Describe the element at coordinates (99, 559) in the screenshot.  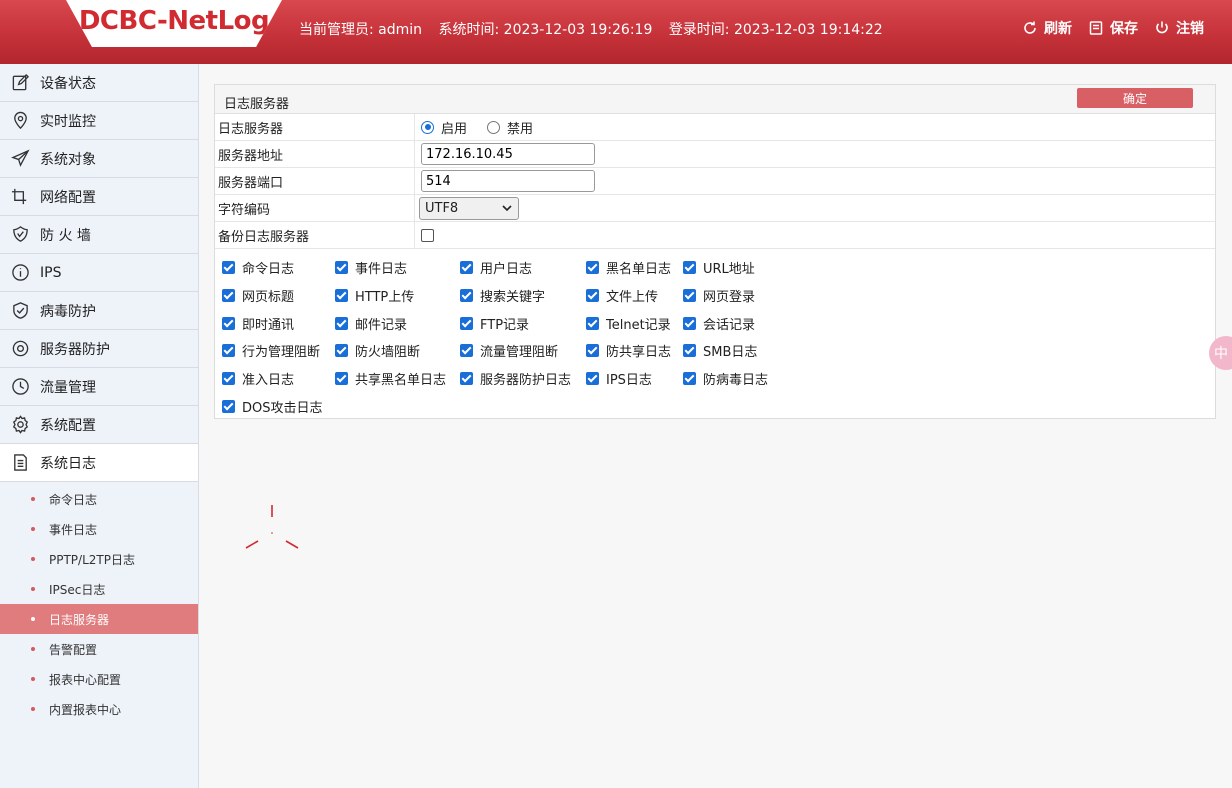
I see `sub-item-pptp-l2tp-log: PPTP/L2TP日志` at that location.